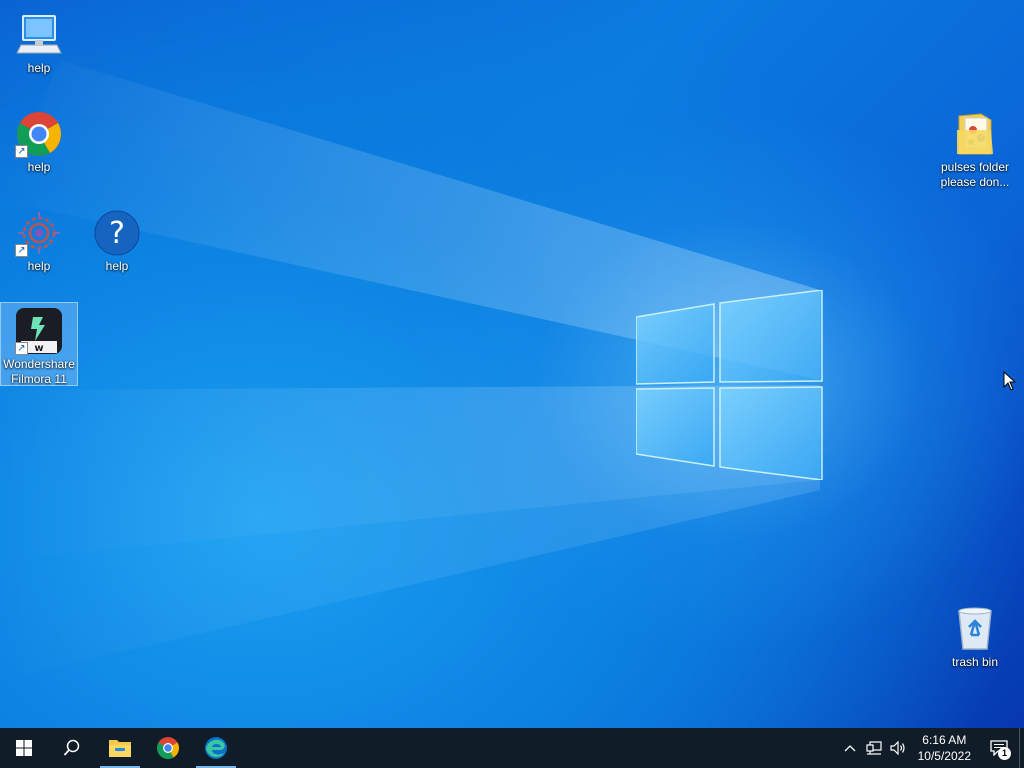  I want to click on start-button, so click(24, 748).